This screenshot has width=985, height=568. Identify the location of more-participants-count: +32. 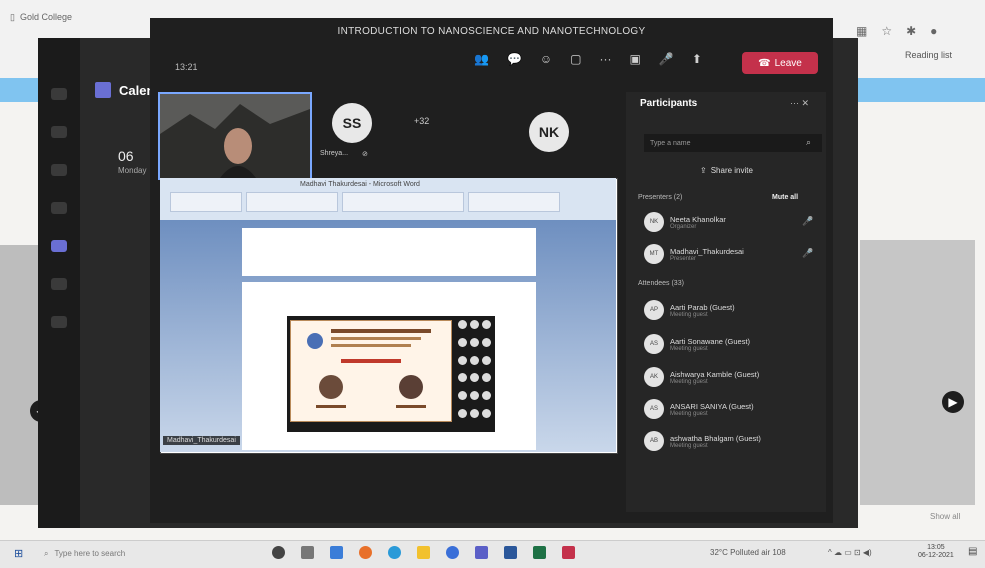
(421, 121).